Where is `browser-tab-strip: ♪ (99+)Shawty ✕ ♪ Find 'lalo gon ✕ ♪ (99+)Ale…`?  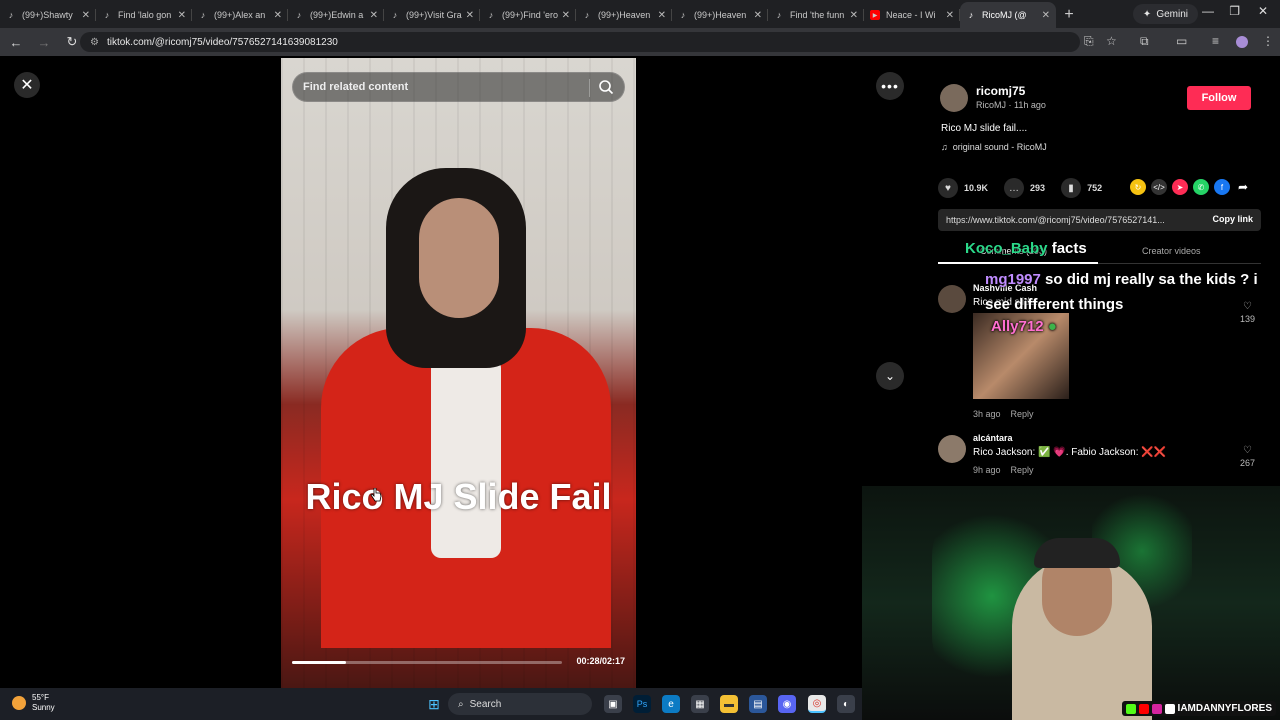
browser-tab-strip: ♪ (99+)Shawty ✕ ♪ Find 'lalo gon ✕ ♪ (99+)Ale… is located at coordinates (640, 14).